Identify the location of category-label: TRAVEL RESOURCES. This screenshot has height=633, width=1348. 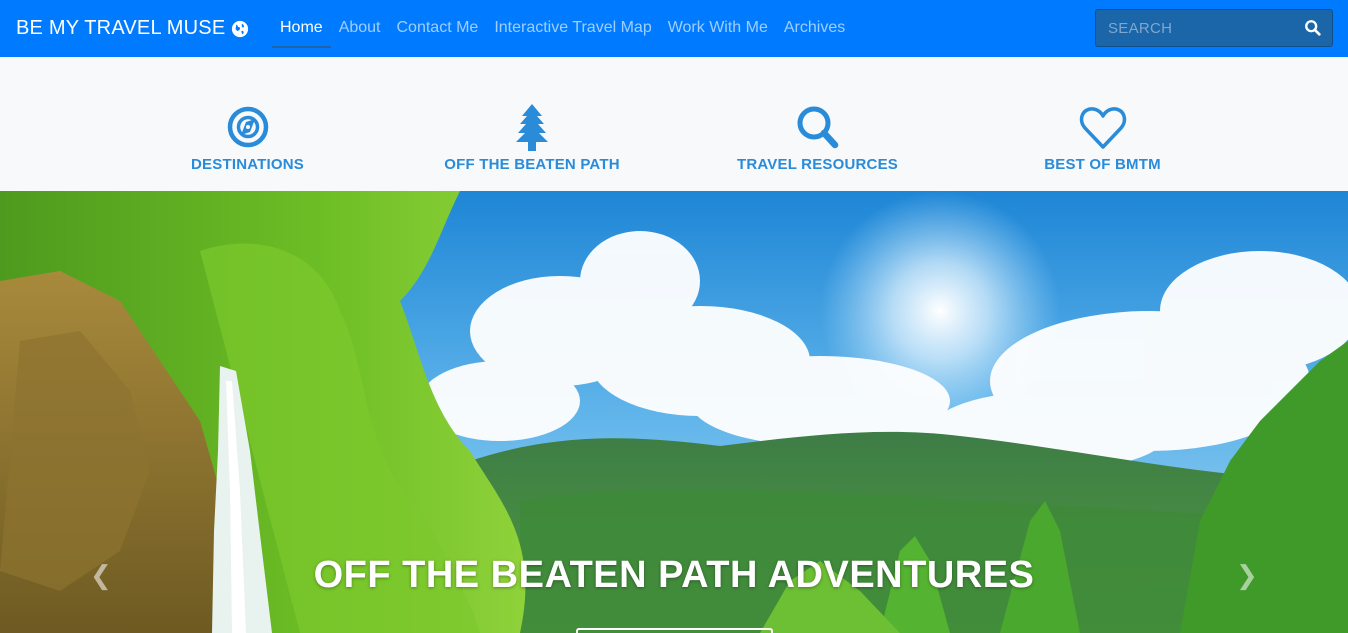
(817, 164).